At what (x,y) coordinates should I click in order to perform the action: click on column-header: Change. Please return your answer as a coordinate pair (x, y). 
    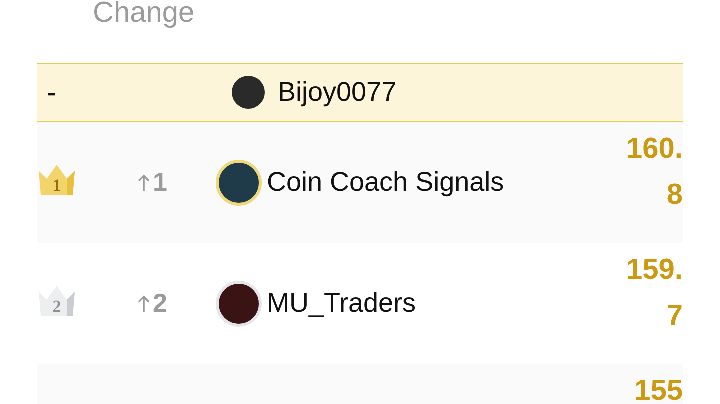
    Looking at the image, I should click on (144, 15).